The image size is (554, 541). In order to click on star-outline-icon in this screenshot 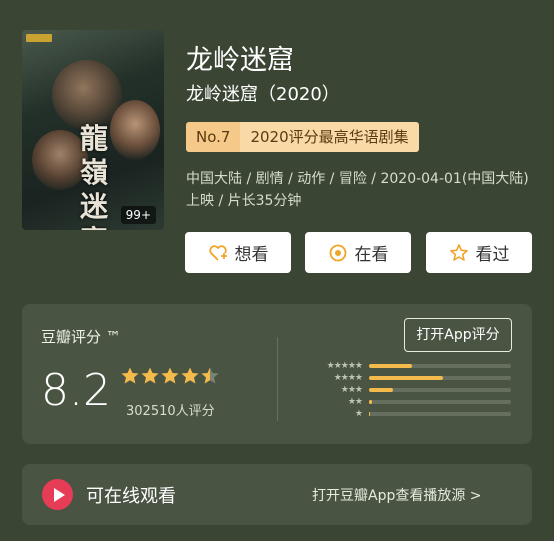, I will do `click(458, 252)`.